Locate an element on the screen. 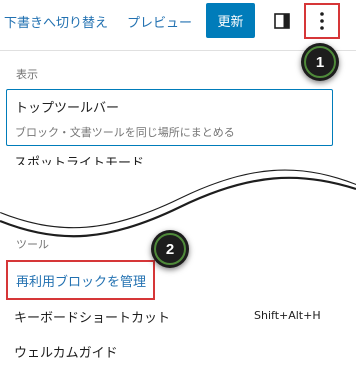 The width and height of the screenshot is (356, 371). sidebar-toggle-button is located at coordinates (282, 21).